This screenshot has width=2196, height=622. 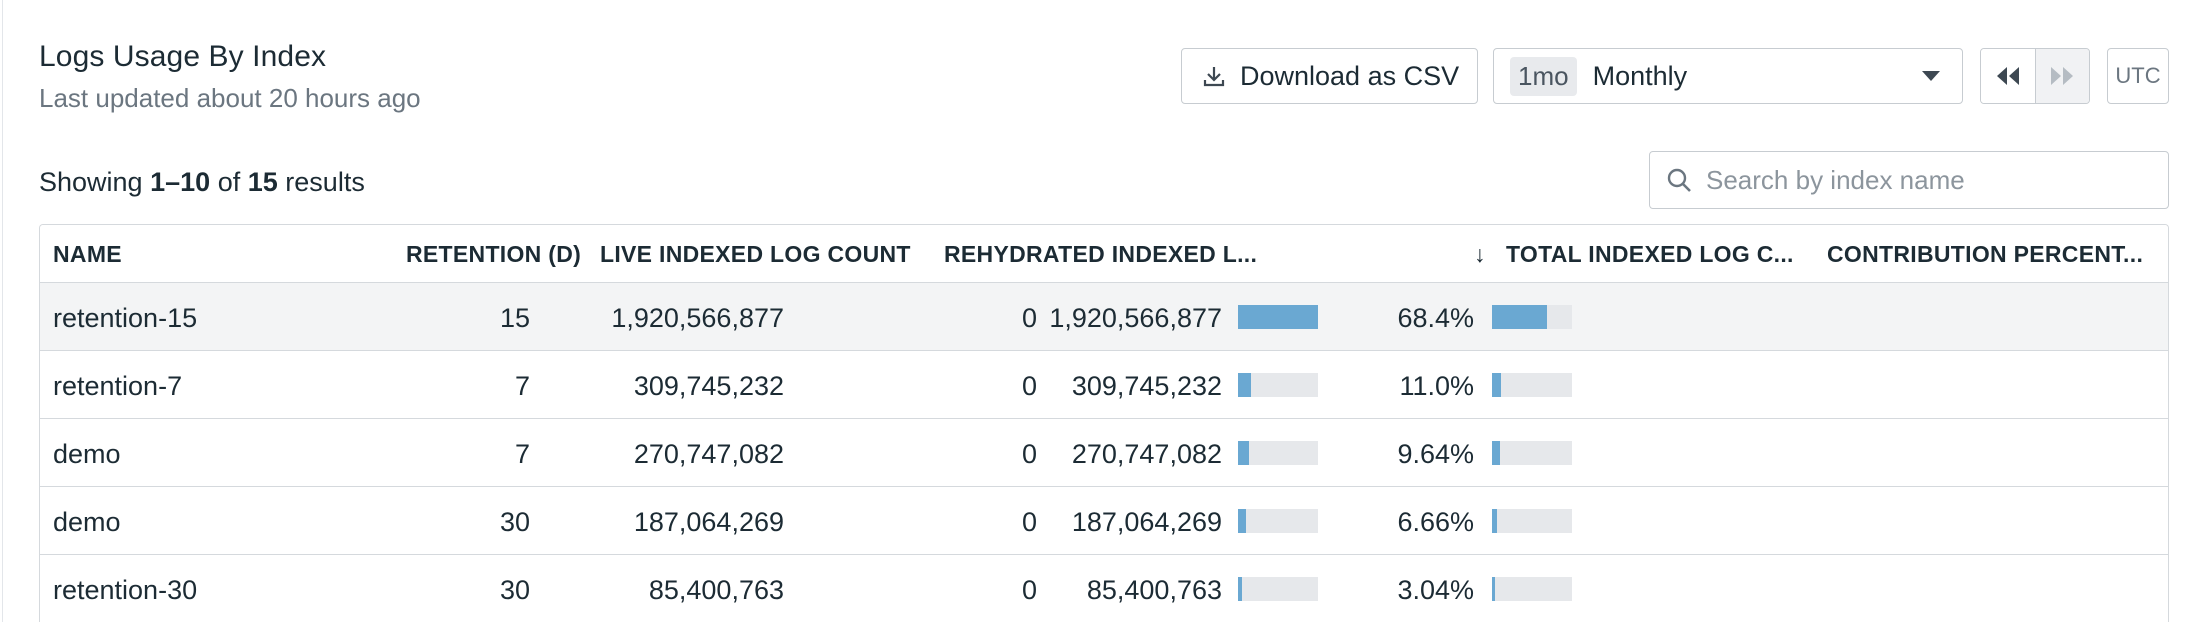 I want to click on next-period-button, so click(x=2062, y=76).